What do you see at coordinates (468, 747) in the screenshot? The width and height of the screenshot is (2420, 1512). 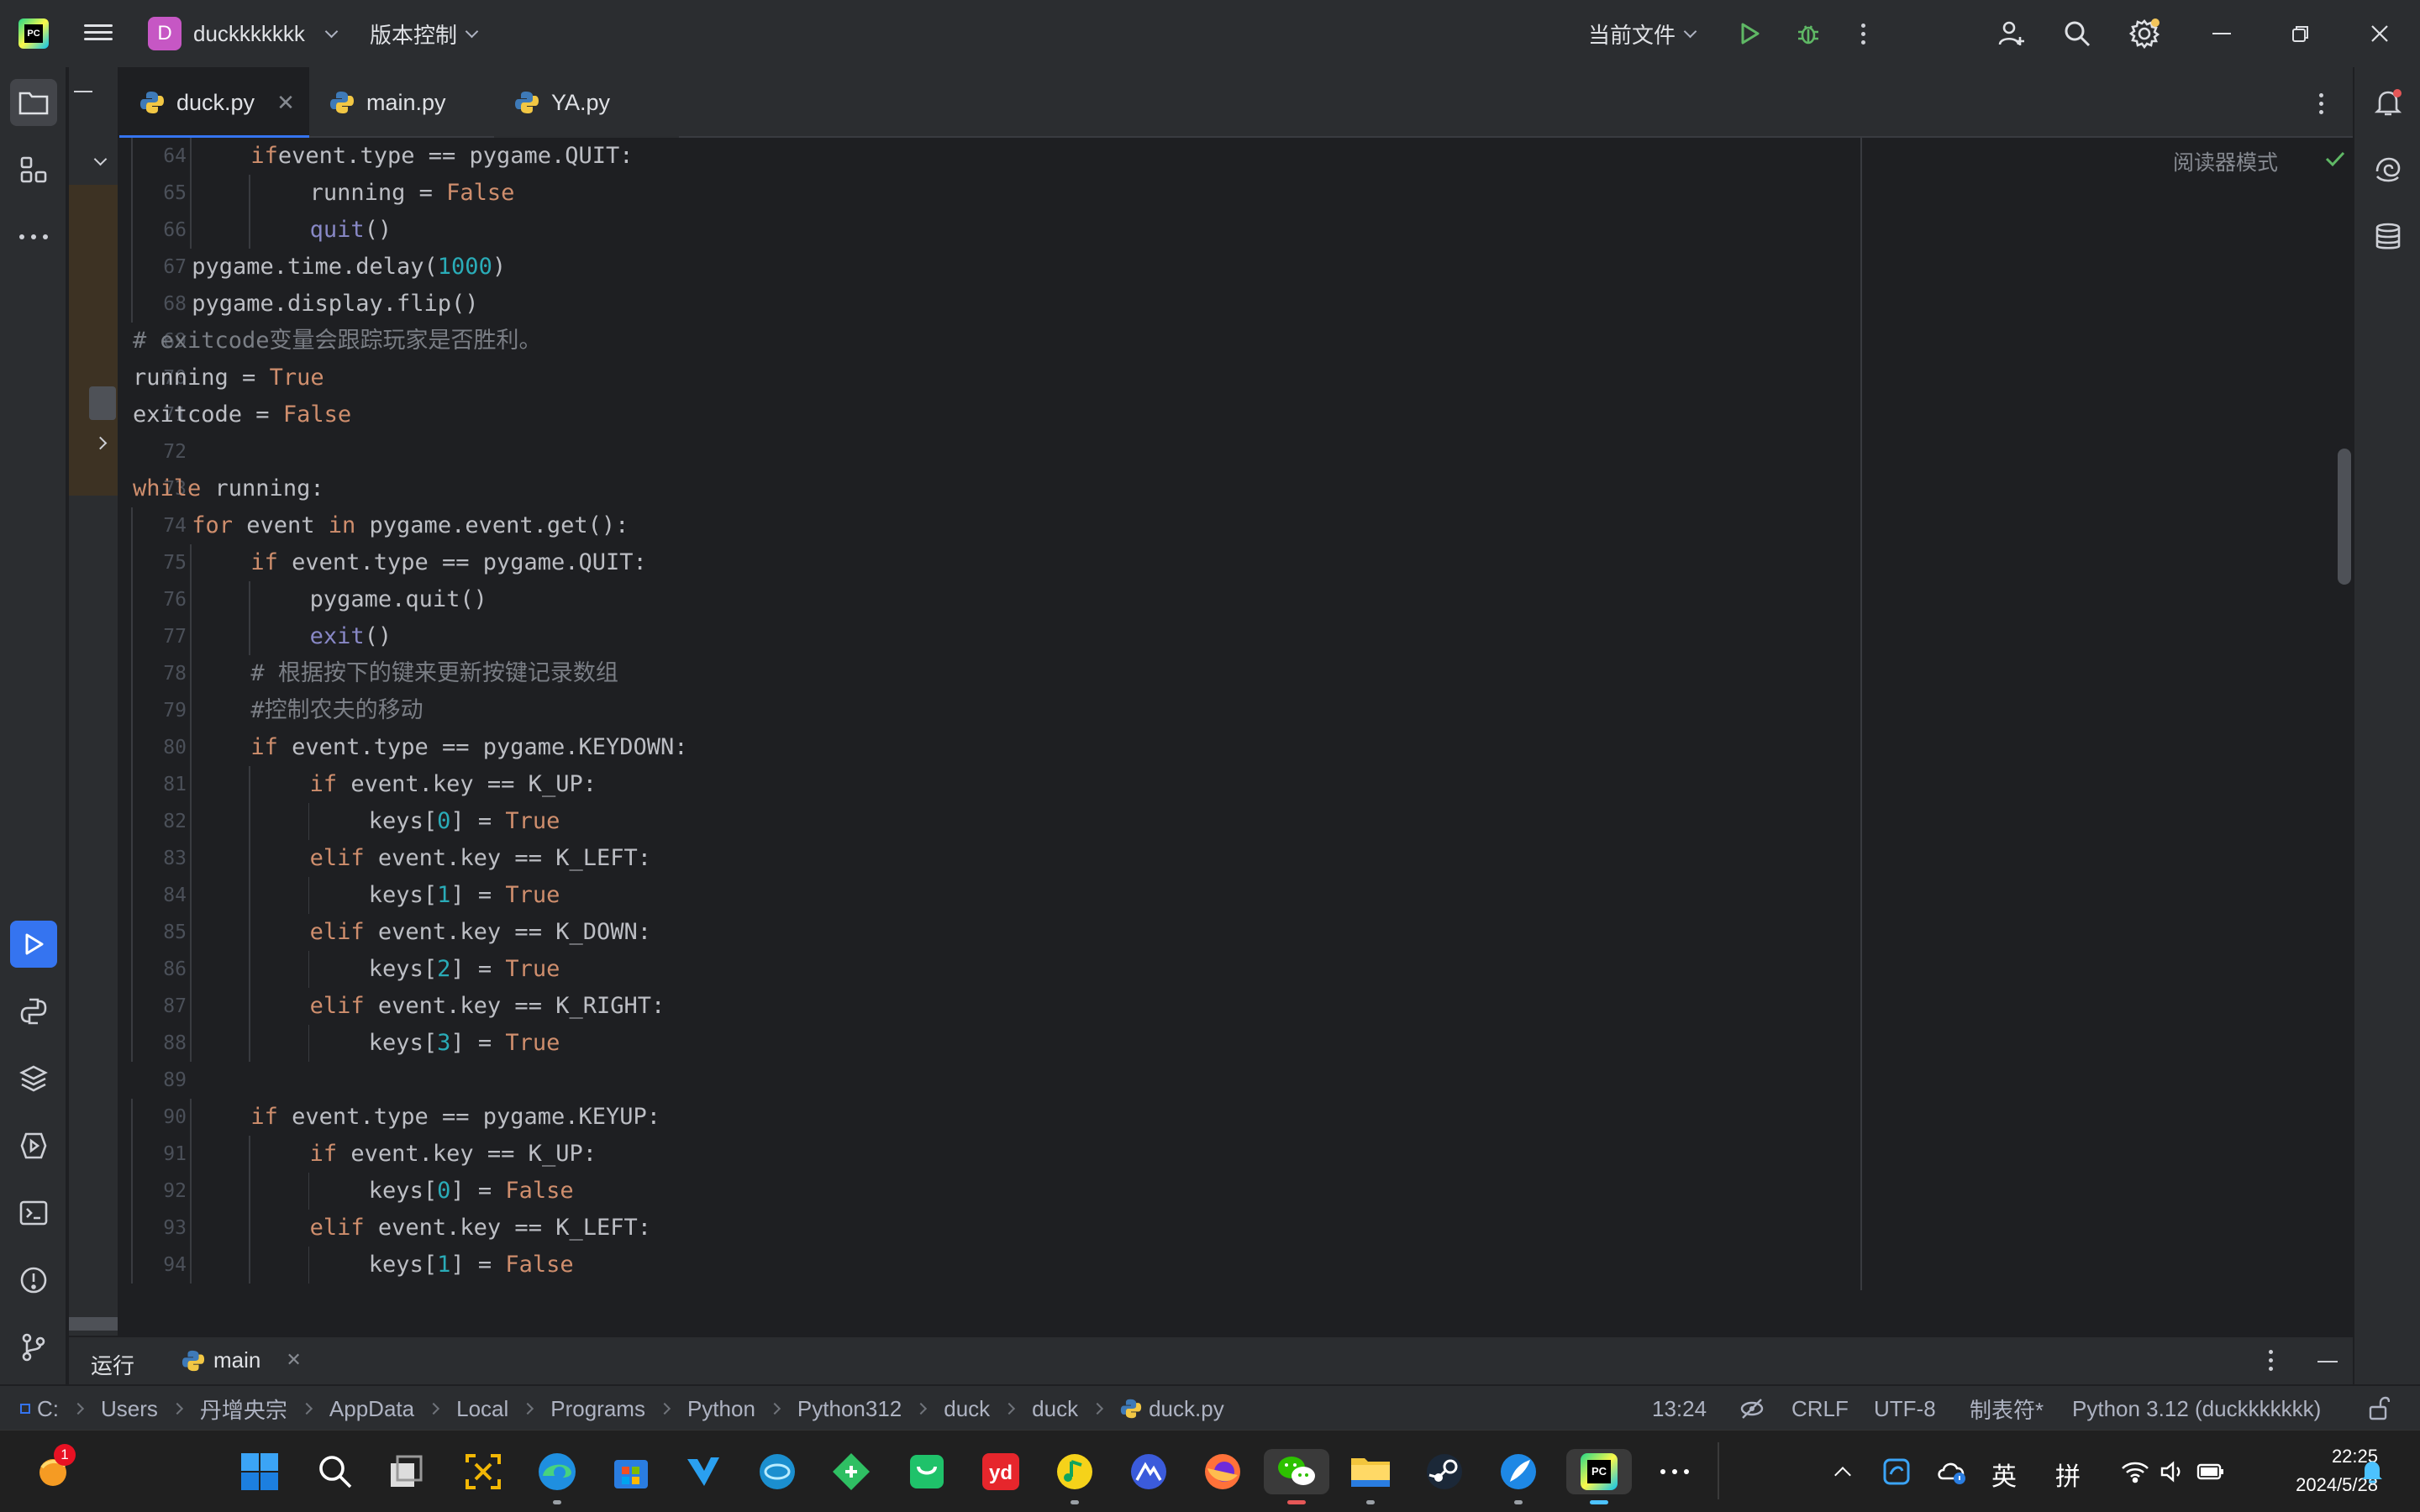 I see `code-line: if event.type == pygame.KEYDOWN:` at bounding box center [468, 747].